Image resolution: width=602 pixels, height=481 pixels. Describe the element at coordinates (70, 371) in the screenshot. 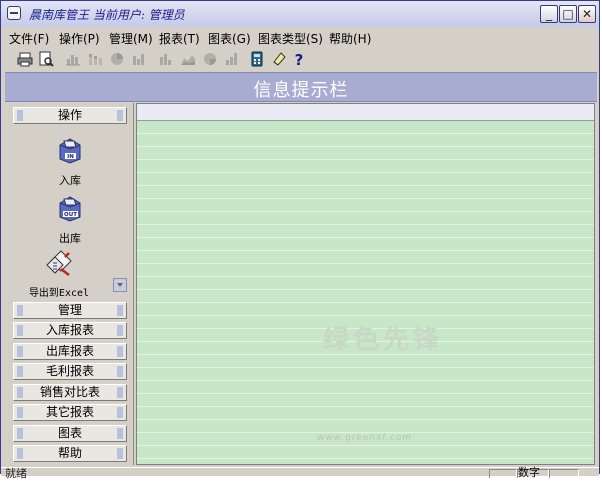

I see `section-gross-profit-report: 毛利报表` at that location.